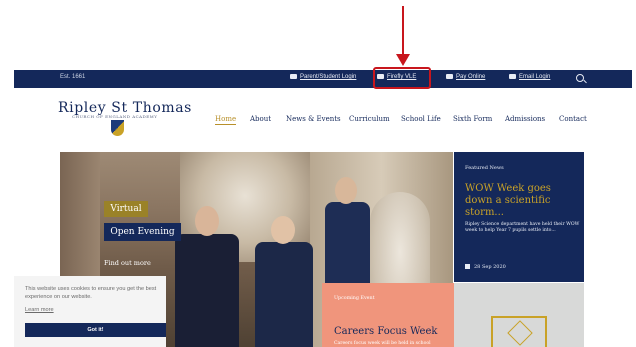 The image size is (636, 347). I want to click on calendar-icon, so click(467, 266).